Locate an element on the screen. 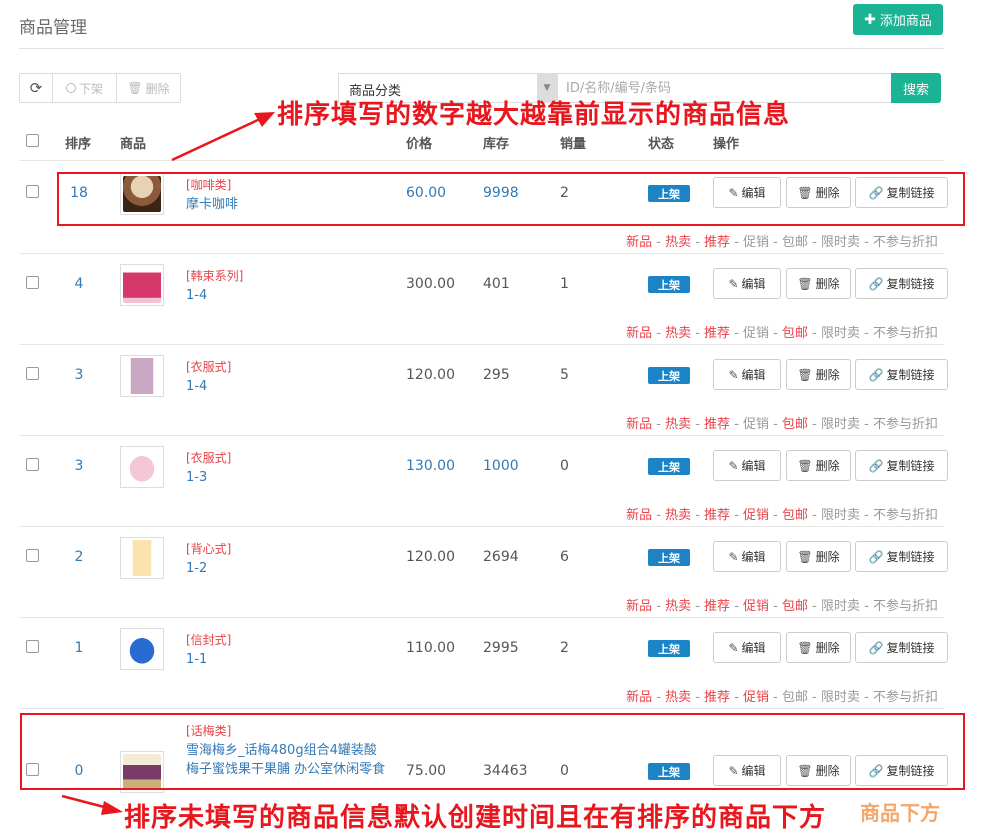  bulk-delete-button: 🗑 删除 is located at coordinates (149, 88).